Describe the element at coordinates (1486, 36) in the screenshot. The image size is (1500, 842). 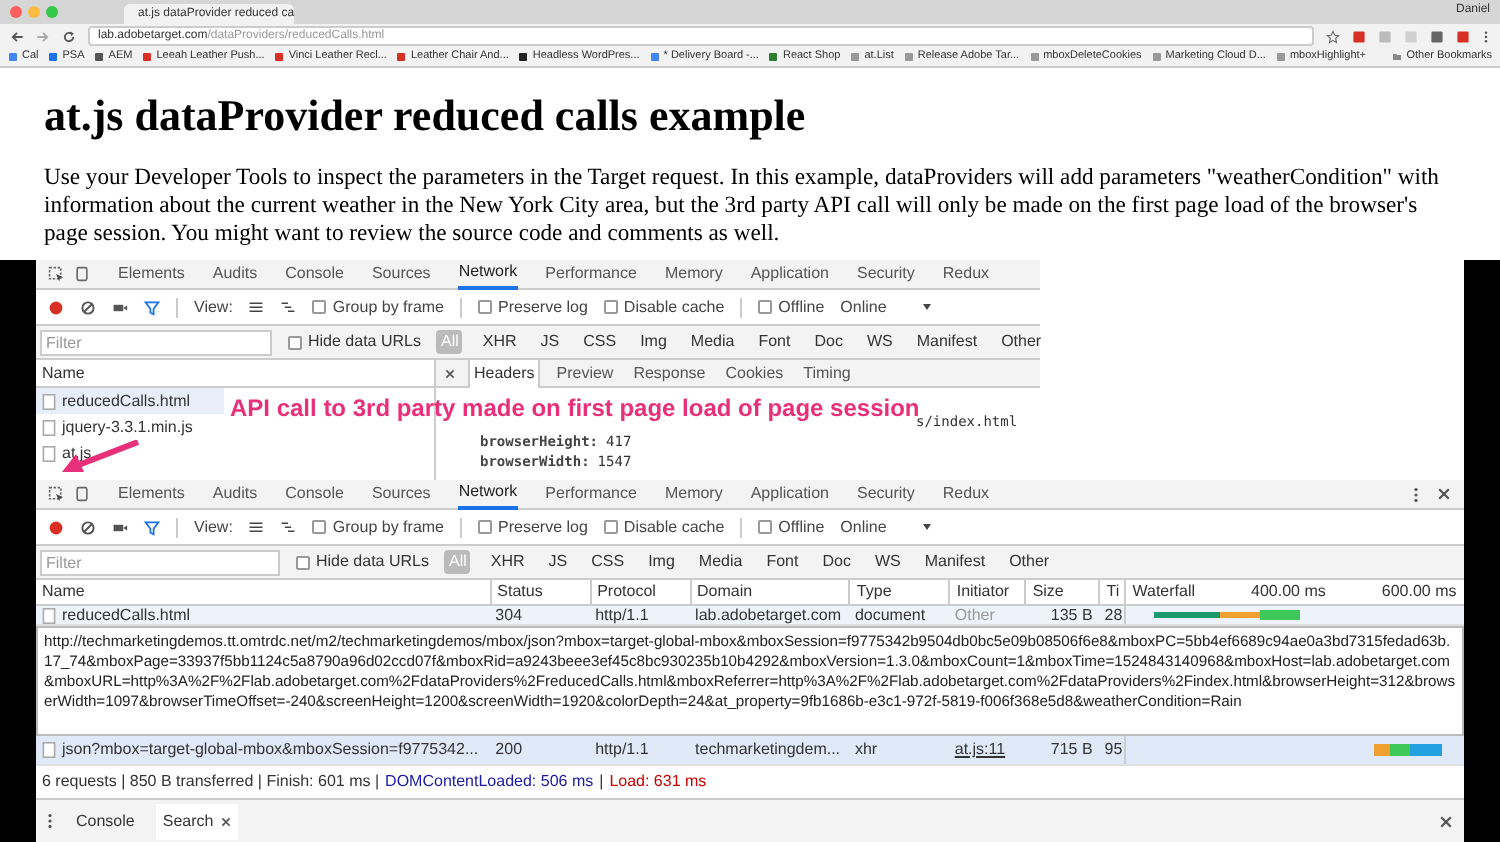
I see `menu-icon` at that location.